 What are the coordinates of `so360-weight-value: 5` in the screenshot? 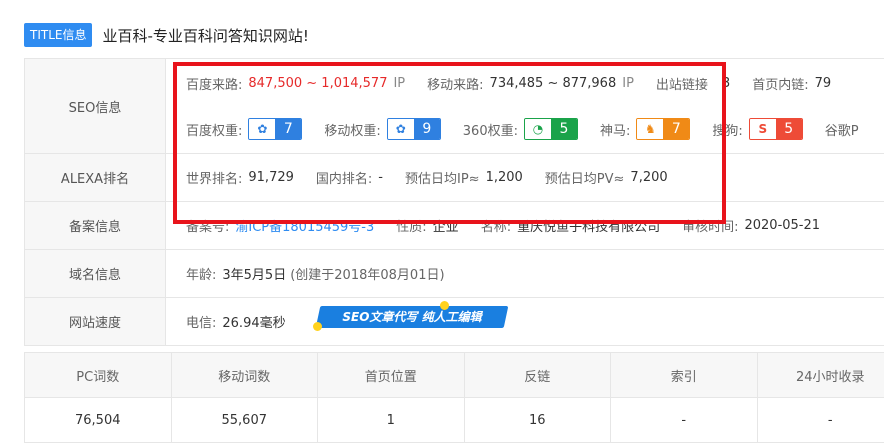 It's located at (564, 129).